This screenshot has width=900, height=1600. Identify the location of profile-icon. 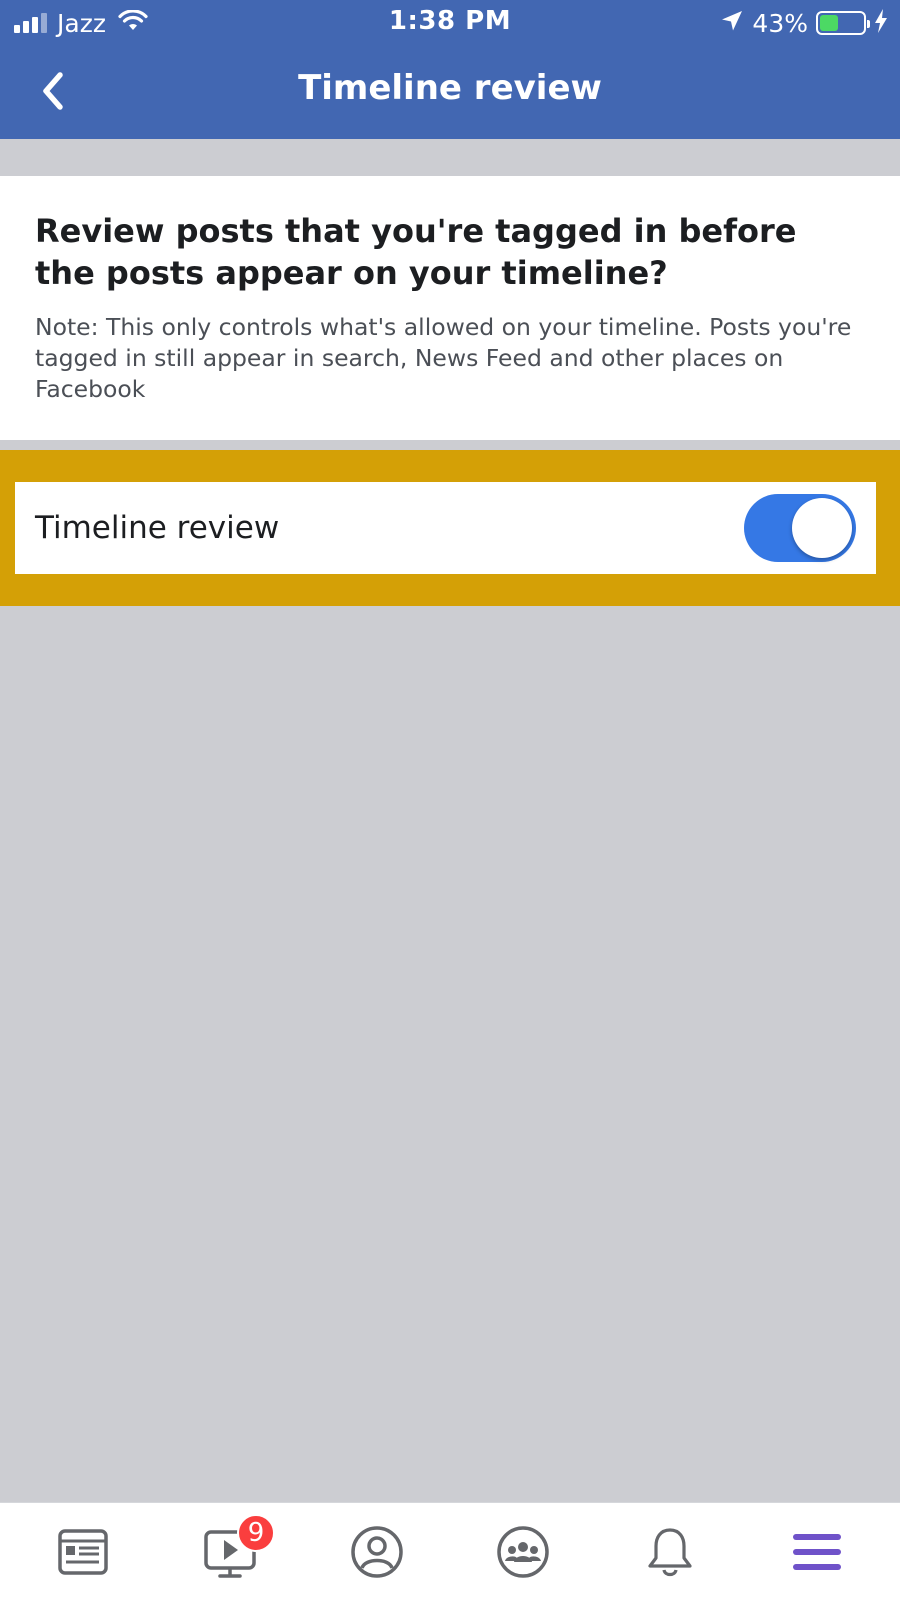
(376, 1551).